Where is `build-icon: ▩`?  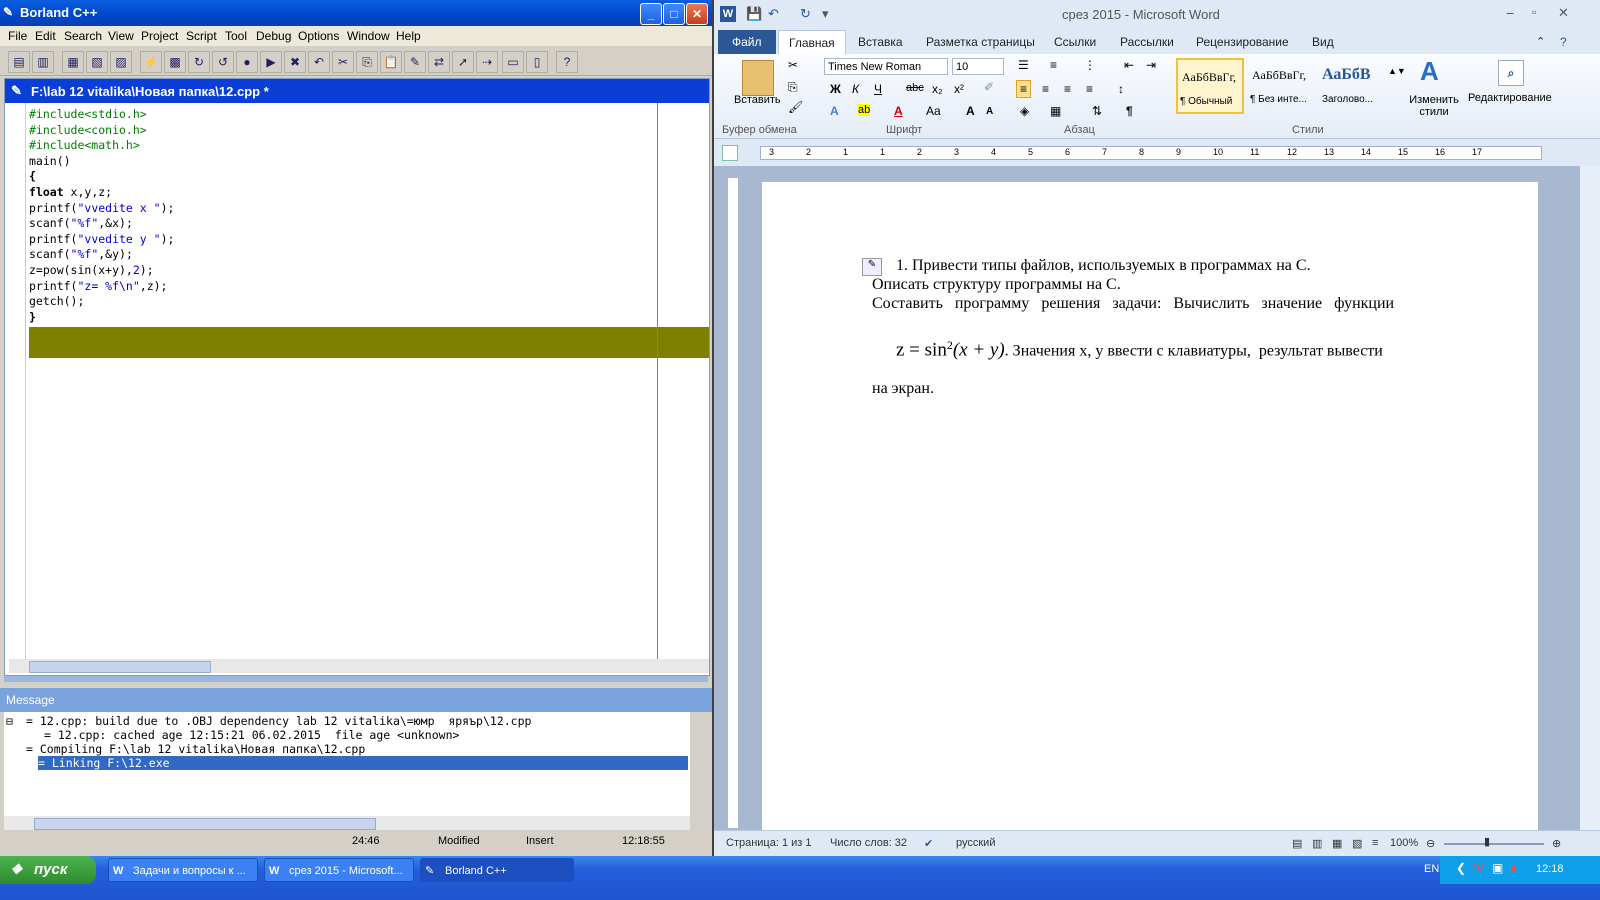 build-icon: ▩ is located at coordinates (175, 62).